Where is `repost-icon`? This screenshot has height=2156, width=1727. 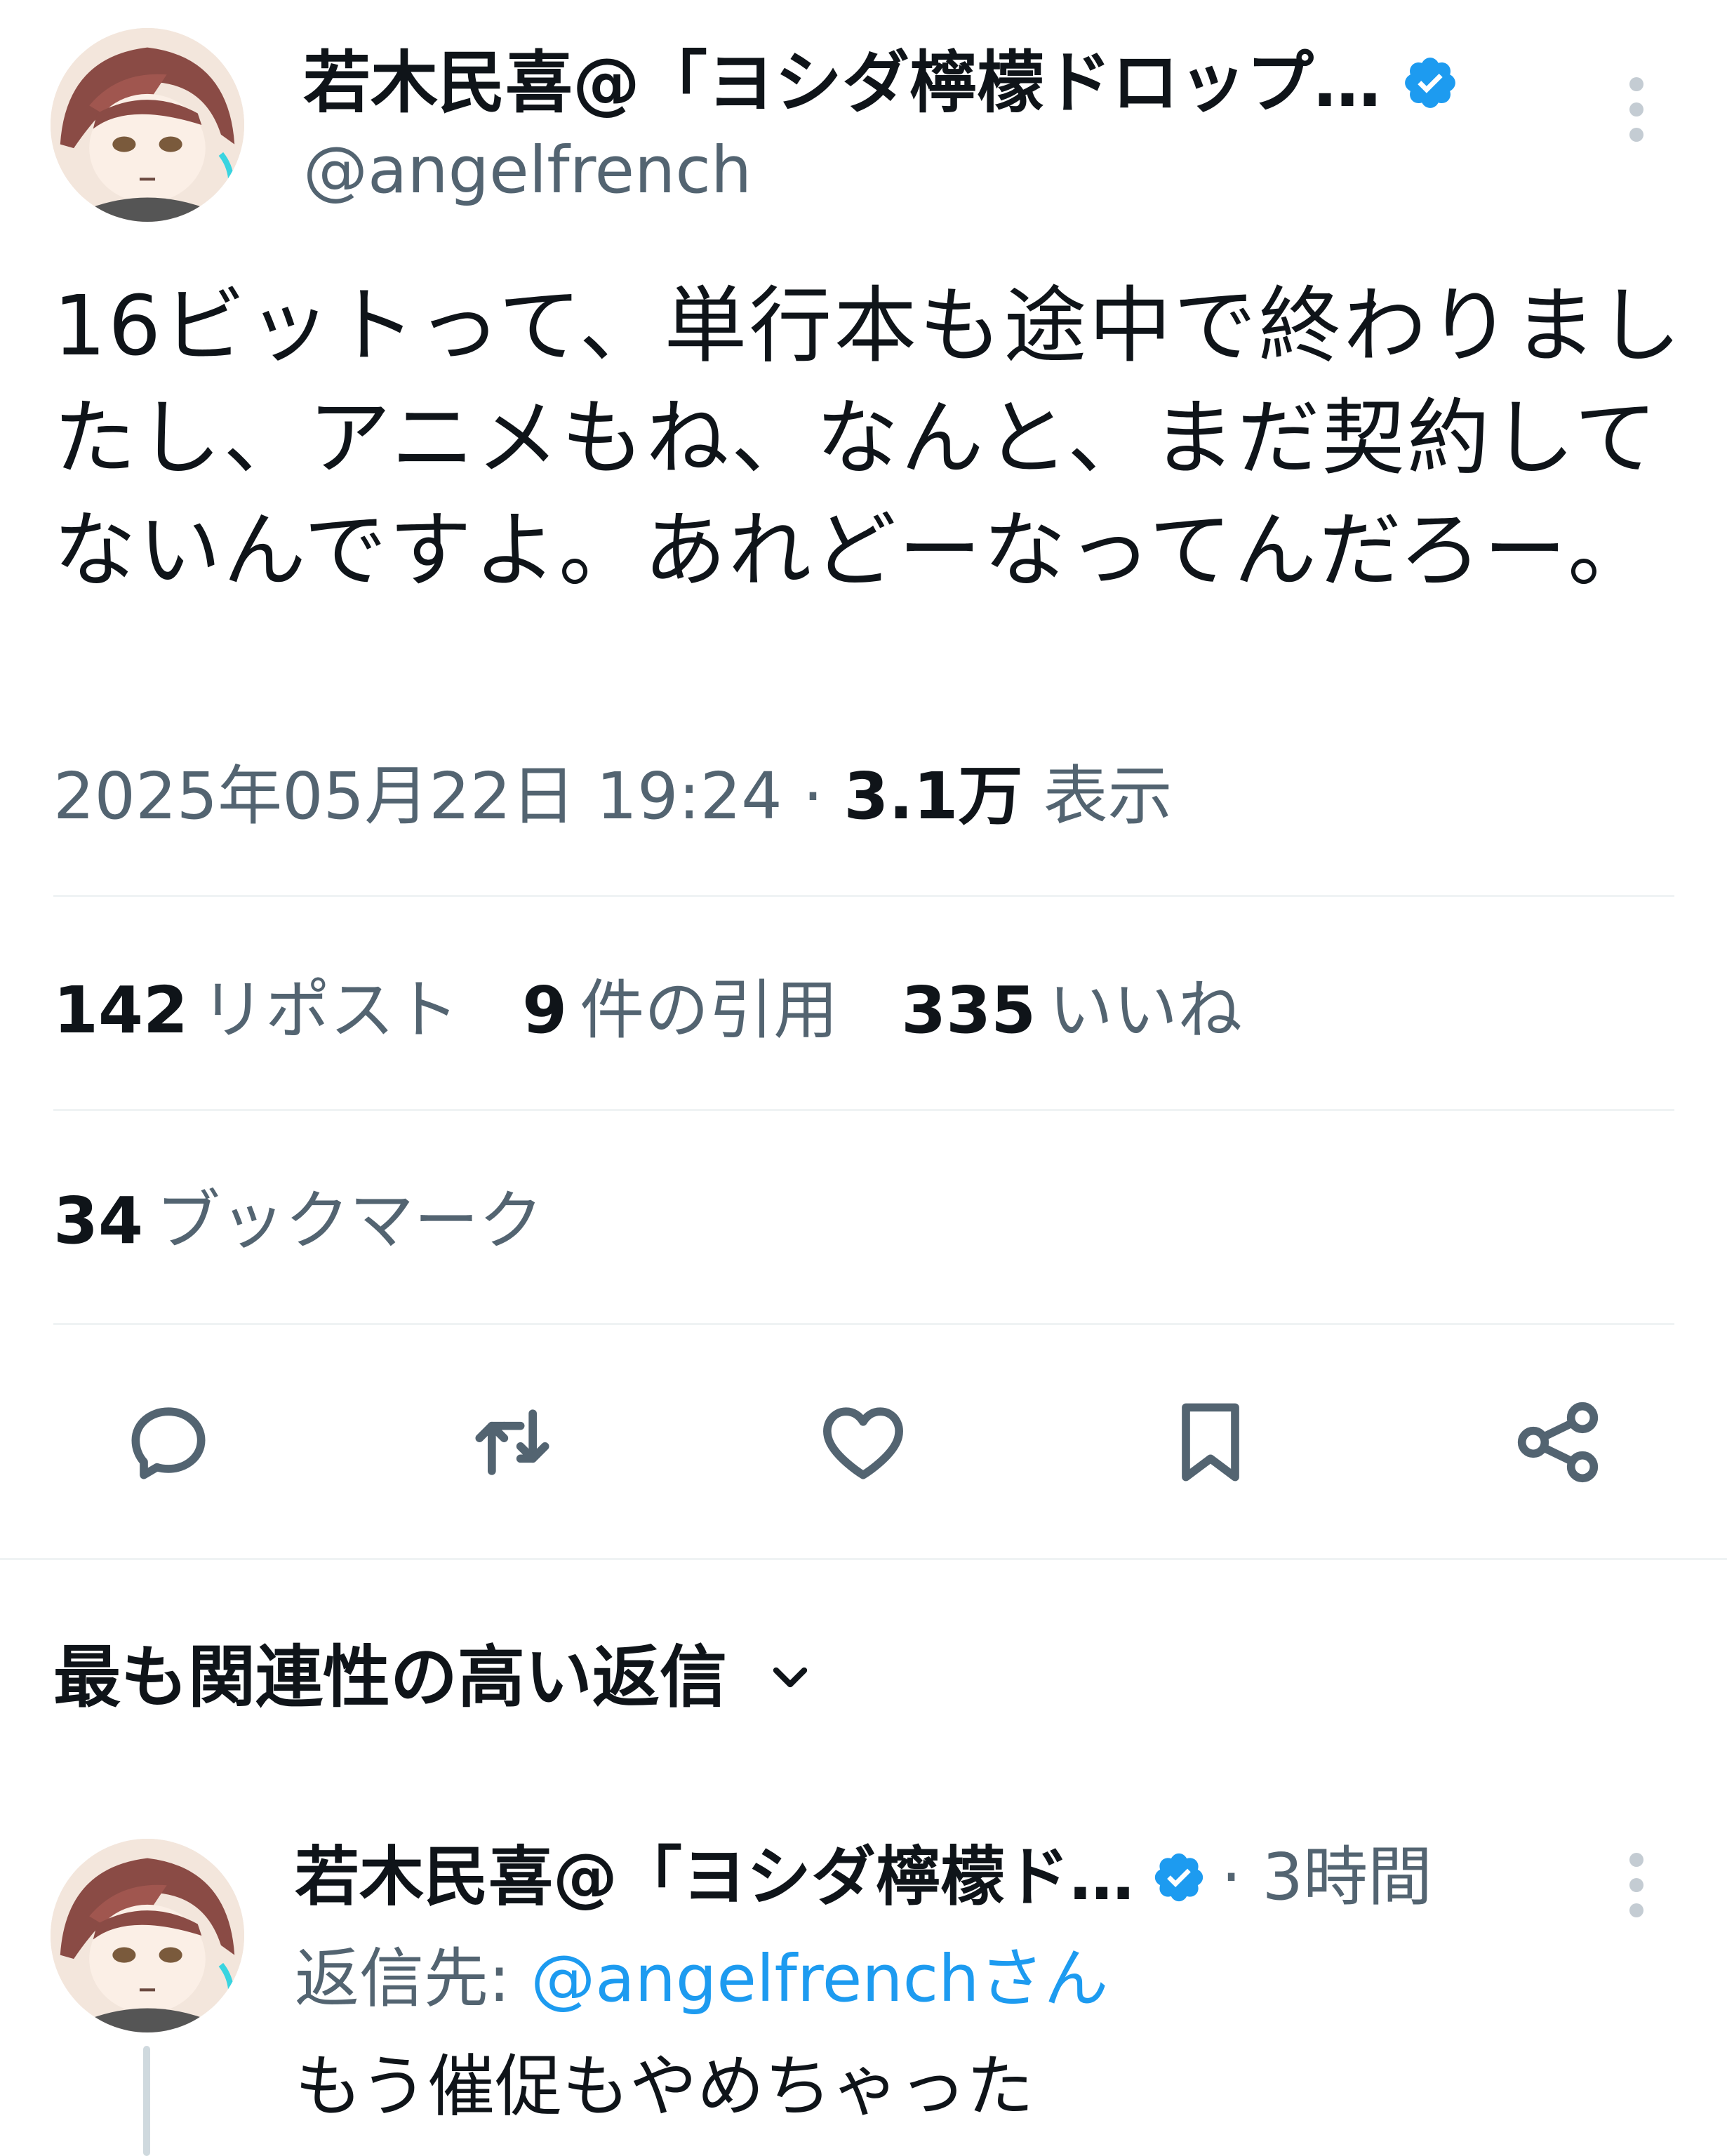 repost-icon is located at coordinates (512, 1442).